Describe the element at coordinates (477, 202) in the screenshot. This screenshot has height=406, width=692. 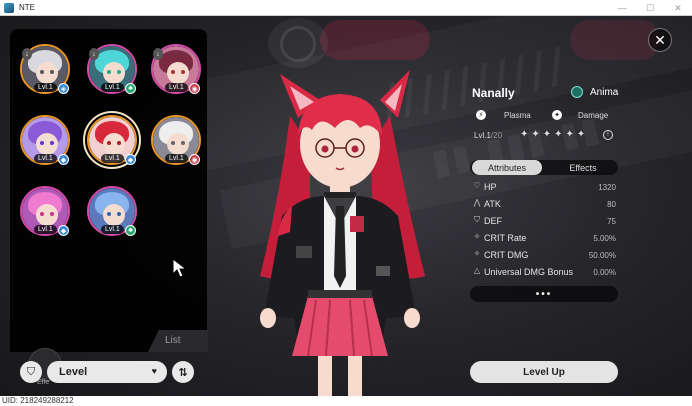
I see `attribute-icon: ⋀` at that location.